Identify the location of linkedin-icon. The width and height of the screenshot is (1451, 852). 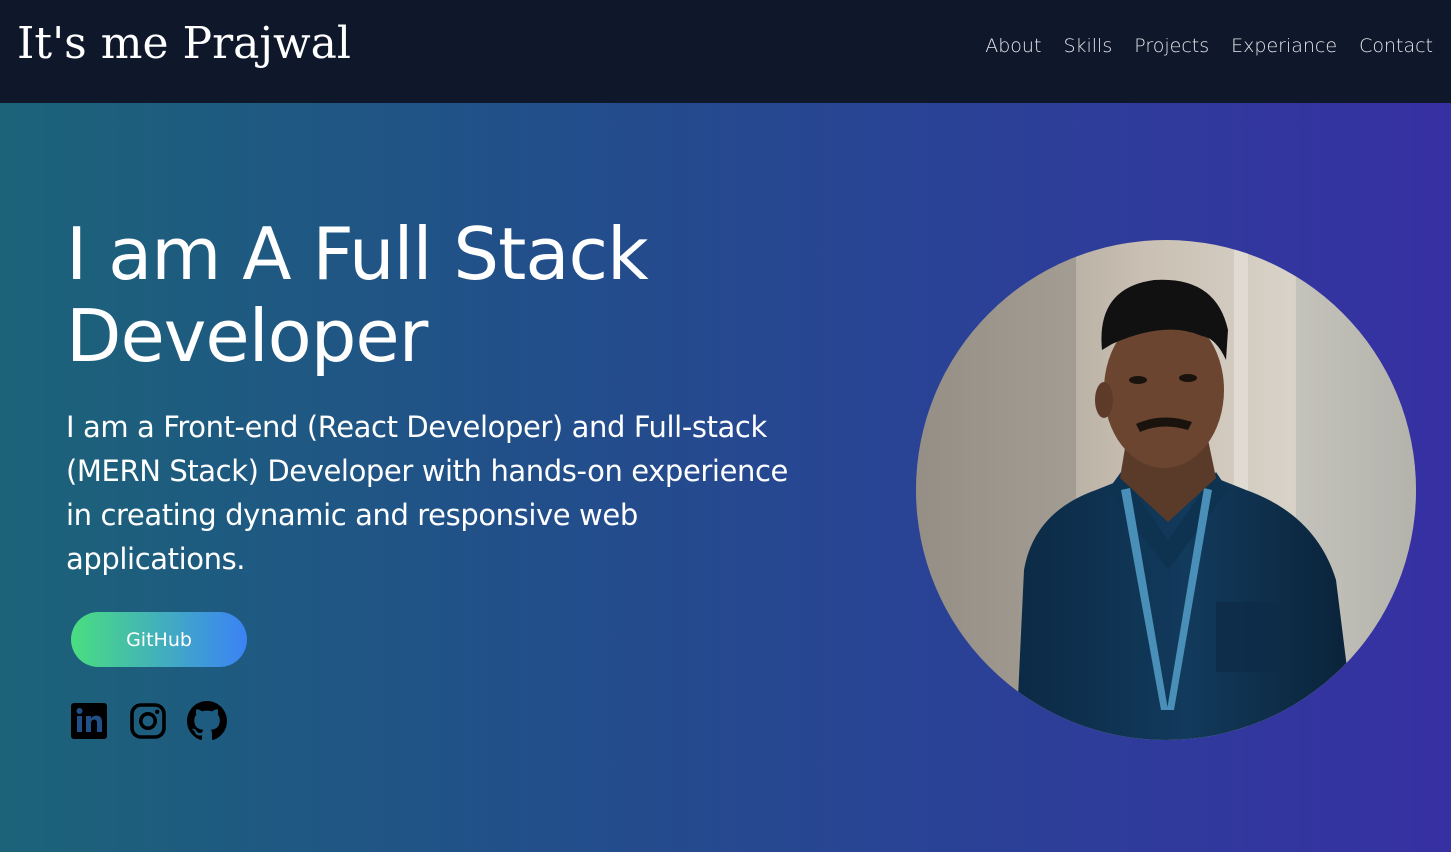
(89, 721).